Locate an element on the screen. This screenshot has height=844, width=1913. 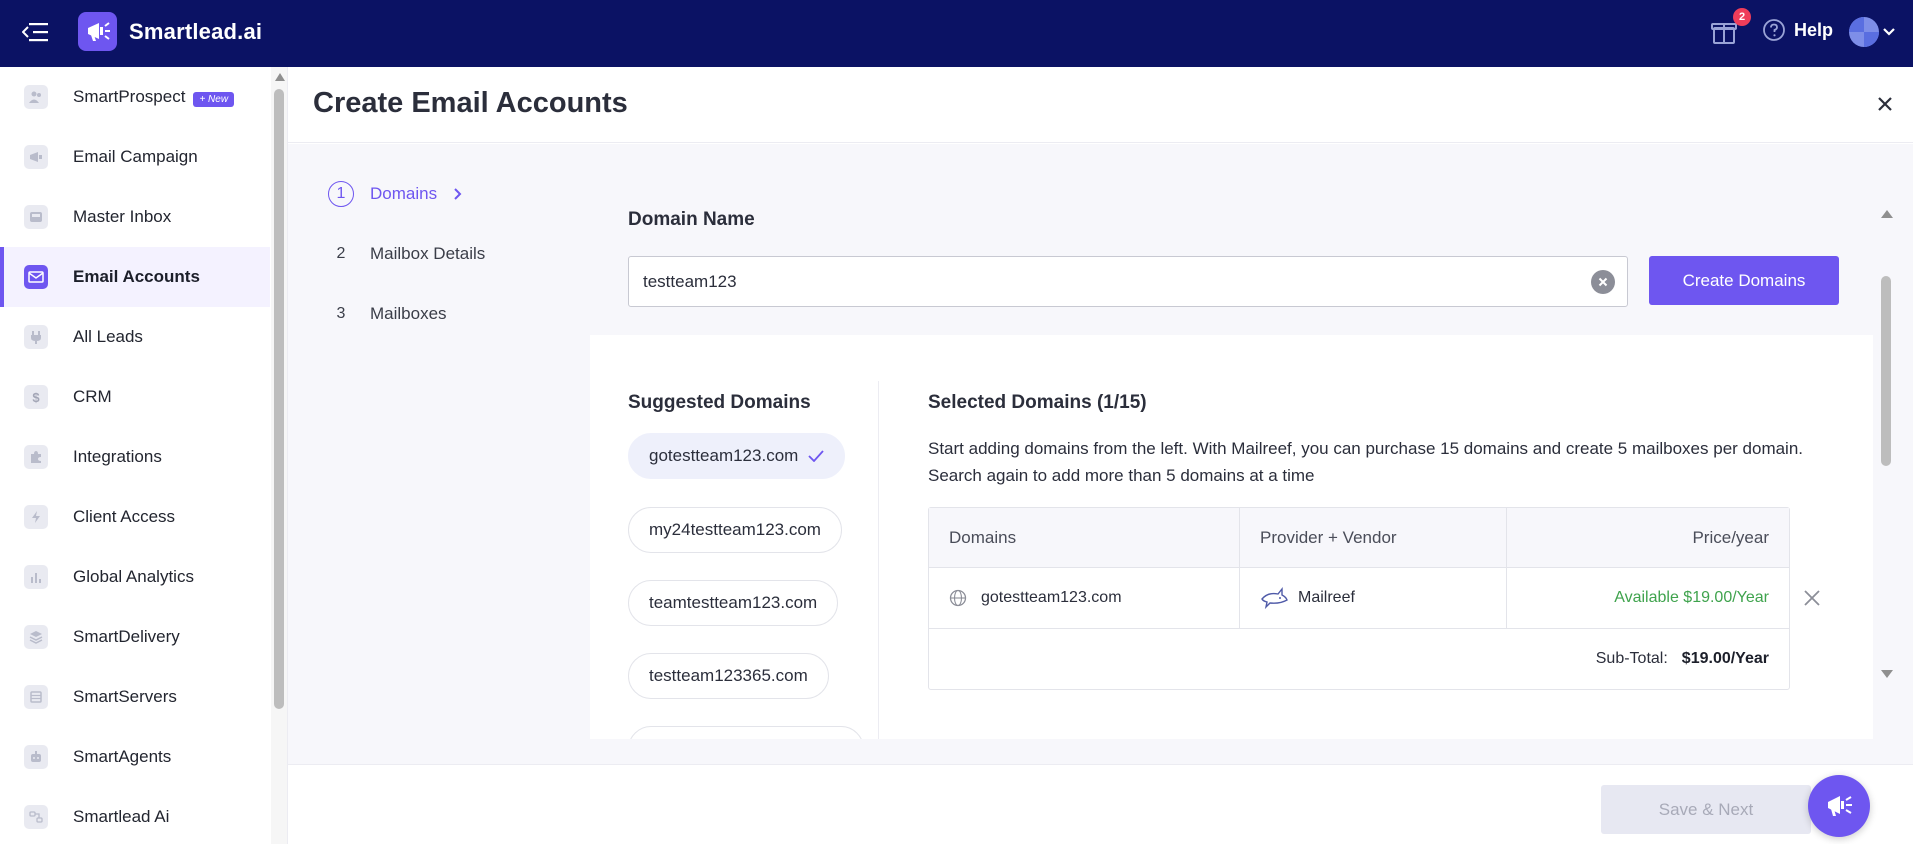
modal-footer: Save & Next is located at coordinates (1100, 804).